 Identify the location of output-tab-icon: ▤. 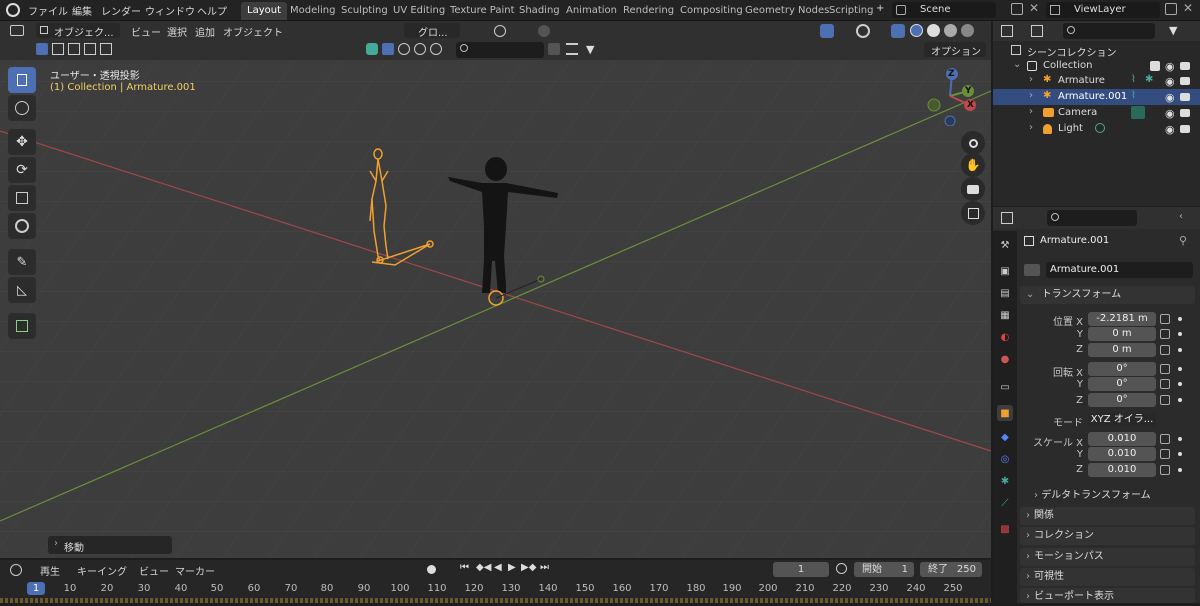
(1005, 293).